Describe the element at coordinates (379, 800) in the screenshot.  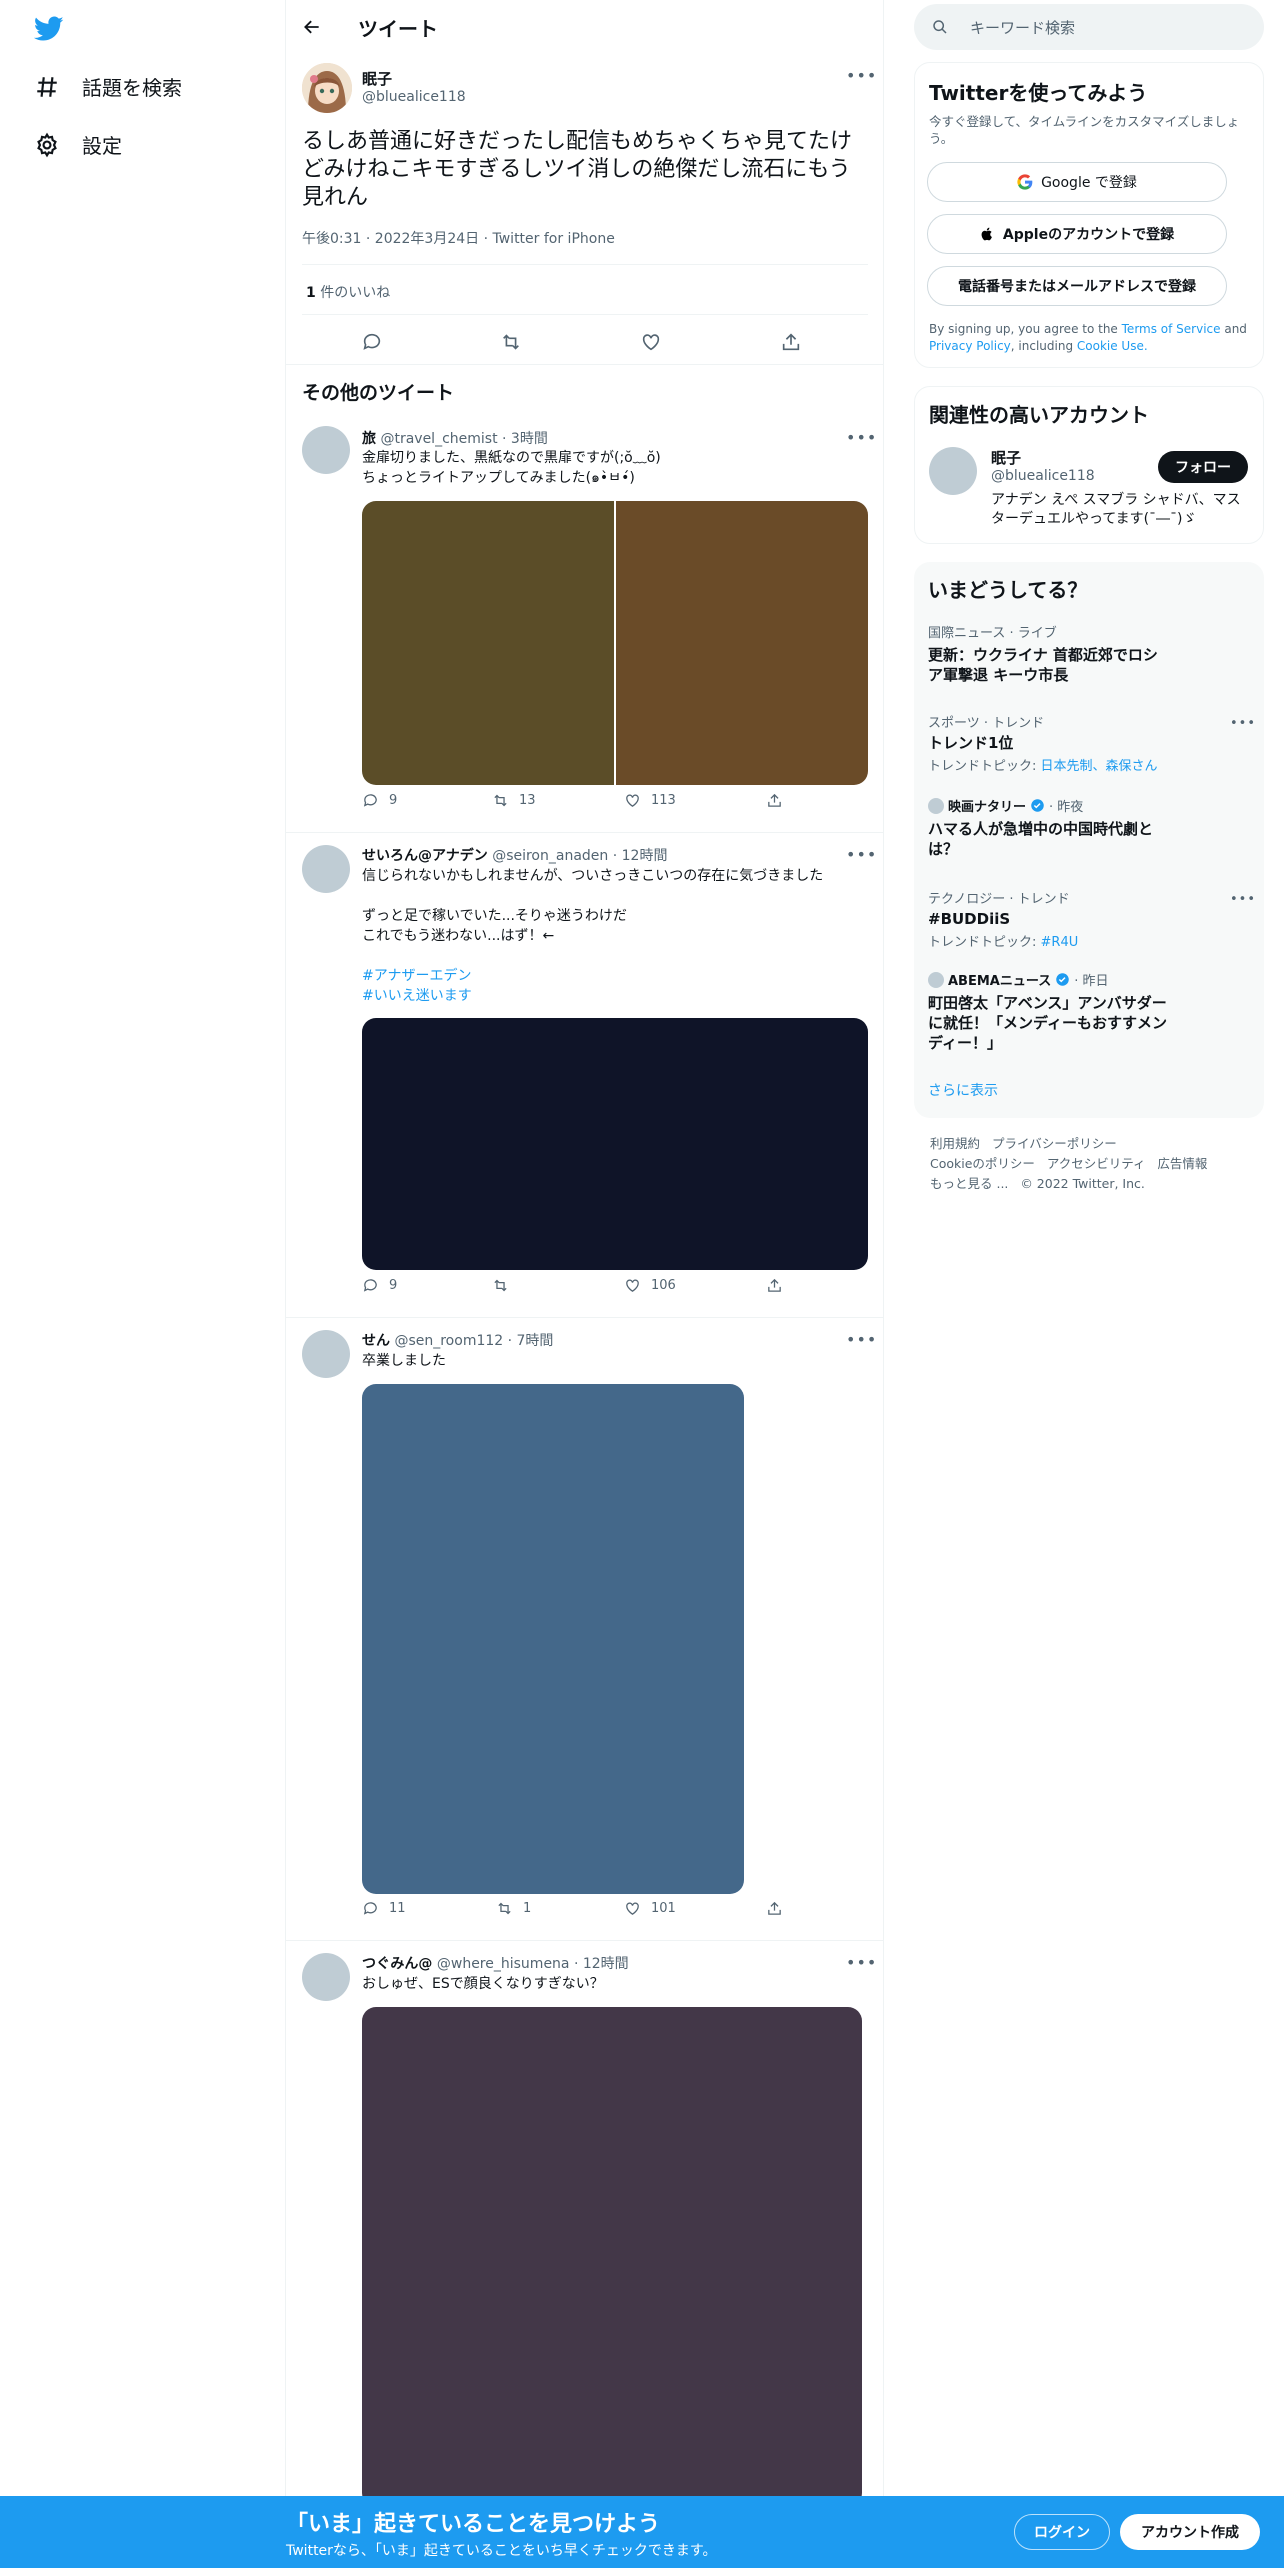
I see `tweet-1-reply-button: 9` at that location.